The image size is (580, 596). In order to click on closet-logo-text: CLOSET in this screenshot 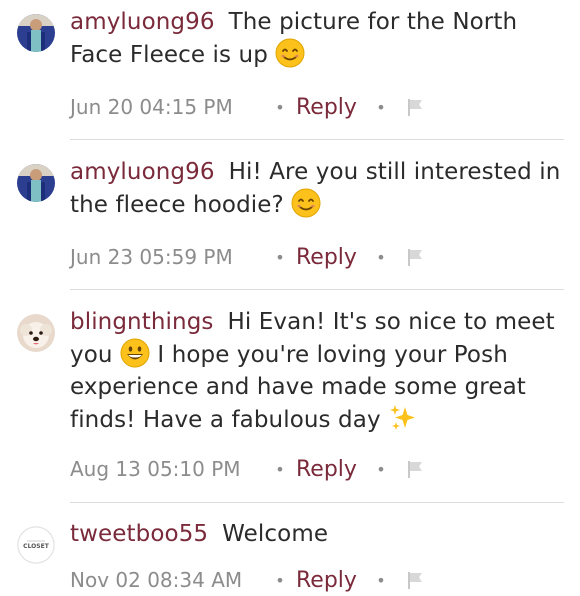, I will do `click(36, 546)`.